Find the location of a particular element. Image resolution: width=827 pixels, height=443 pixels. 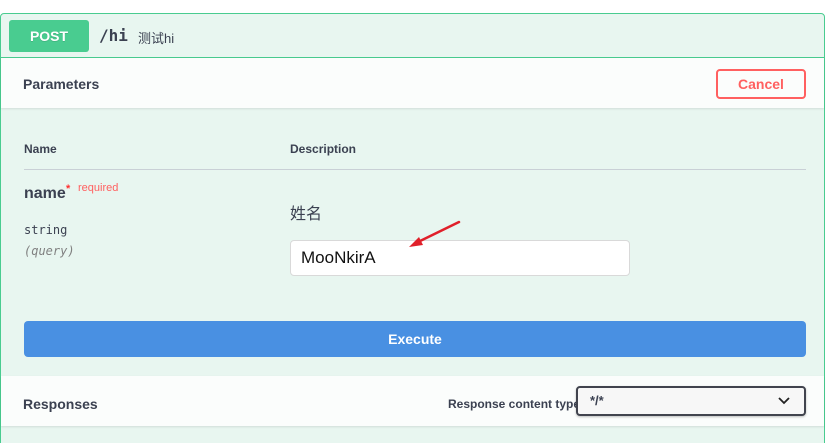

parameters-title: Parameters is located at coordinates (61, 84).